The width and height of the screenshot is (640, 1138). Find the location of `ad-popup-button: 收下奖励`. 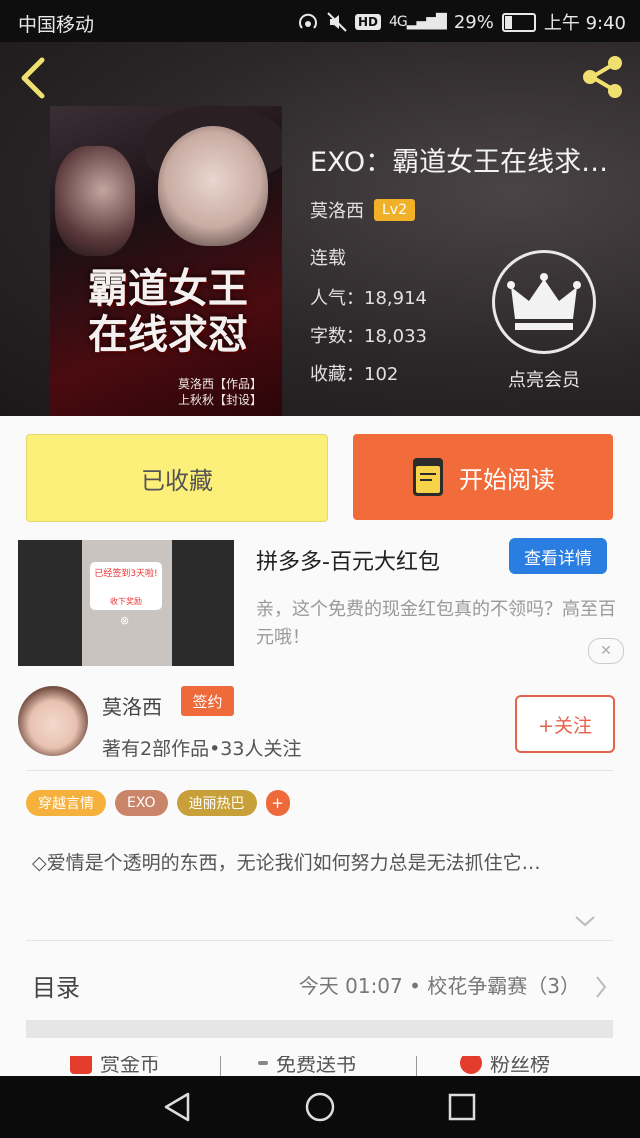

ad-popup-button: 收下奖励 is located at coordinates (126, 601).